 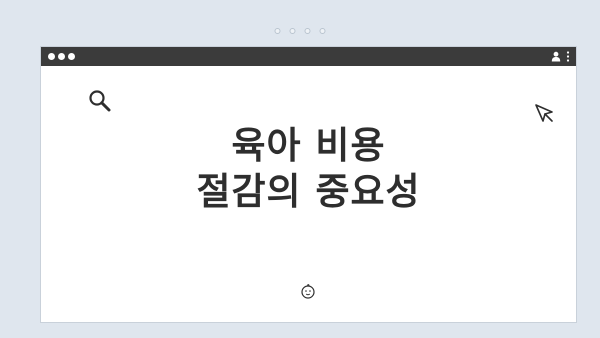 What do you see at coordinates (308, 191) in the screenshot?
I see `page-title-line2: 절감의 중요성` at bounding box center [308, 191].